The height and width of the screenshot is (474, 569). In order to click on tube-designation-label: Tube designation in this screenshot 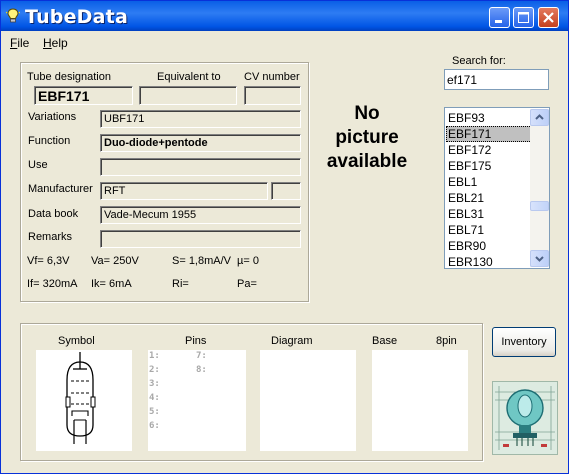, I will do `click(69, 77)`.